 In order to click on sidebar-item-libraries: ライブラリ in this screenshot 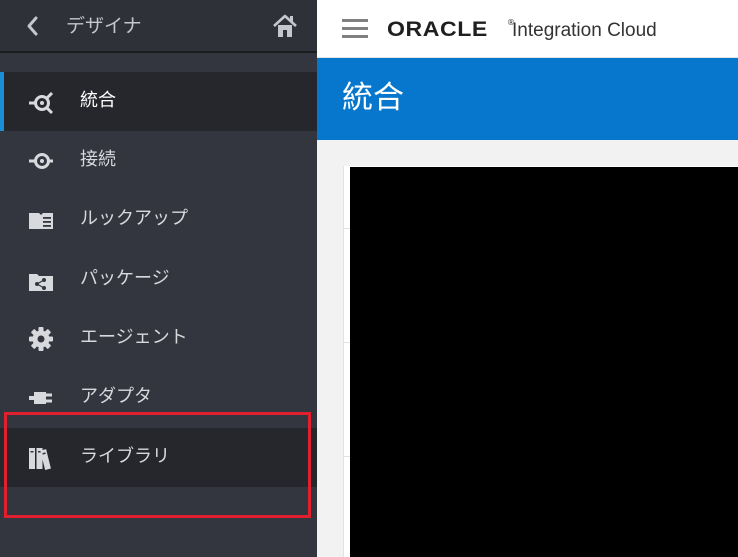, I will do `click(158, 457)`.